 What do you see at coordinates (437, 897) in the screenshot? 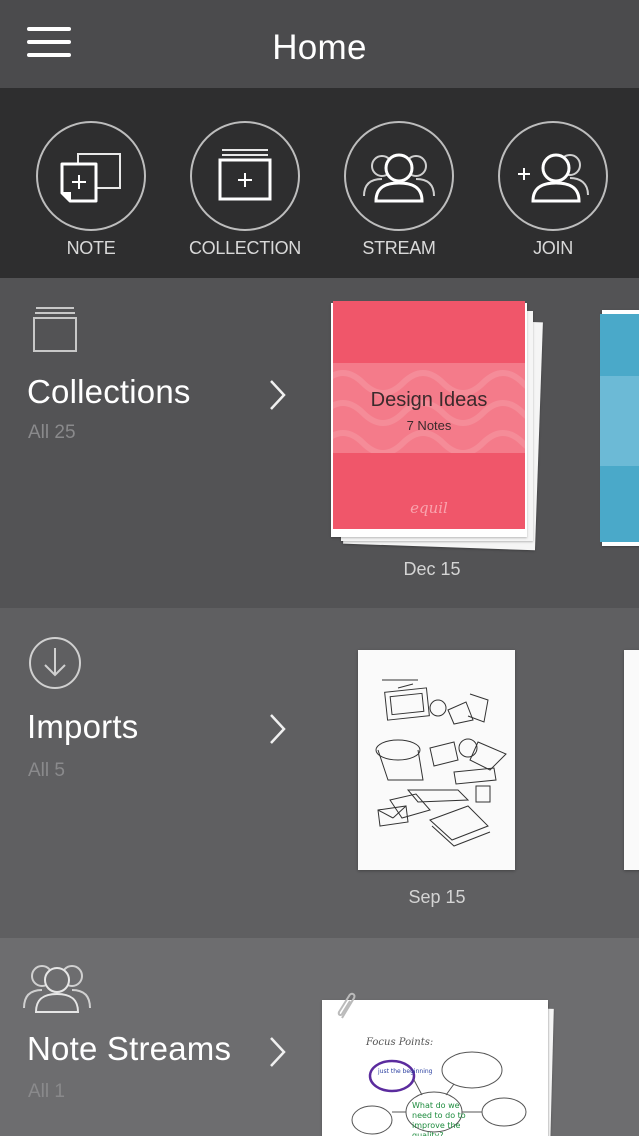
I see `import-card-date: Sep 15` at bounding box center [437, 897].